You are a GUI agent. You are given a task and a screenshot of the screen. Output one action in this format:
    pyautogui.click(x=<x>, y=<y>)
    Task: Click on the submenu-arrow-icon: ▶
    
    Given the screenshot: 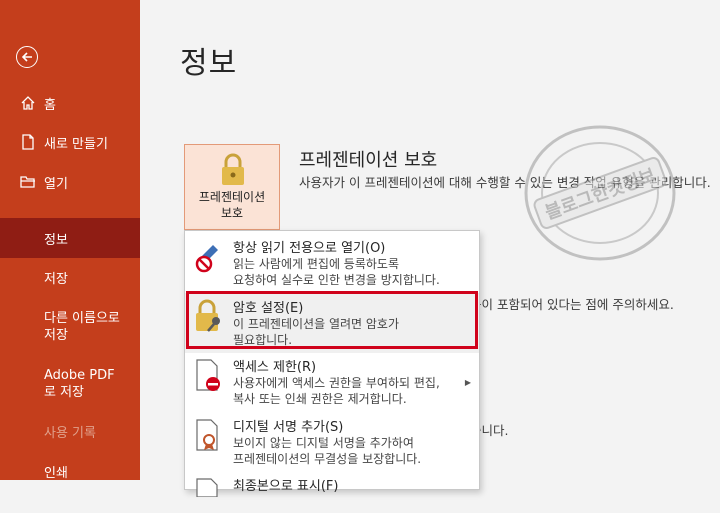 What is the action you would take?
    pyautogui.click(x=467, y=382)
    